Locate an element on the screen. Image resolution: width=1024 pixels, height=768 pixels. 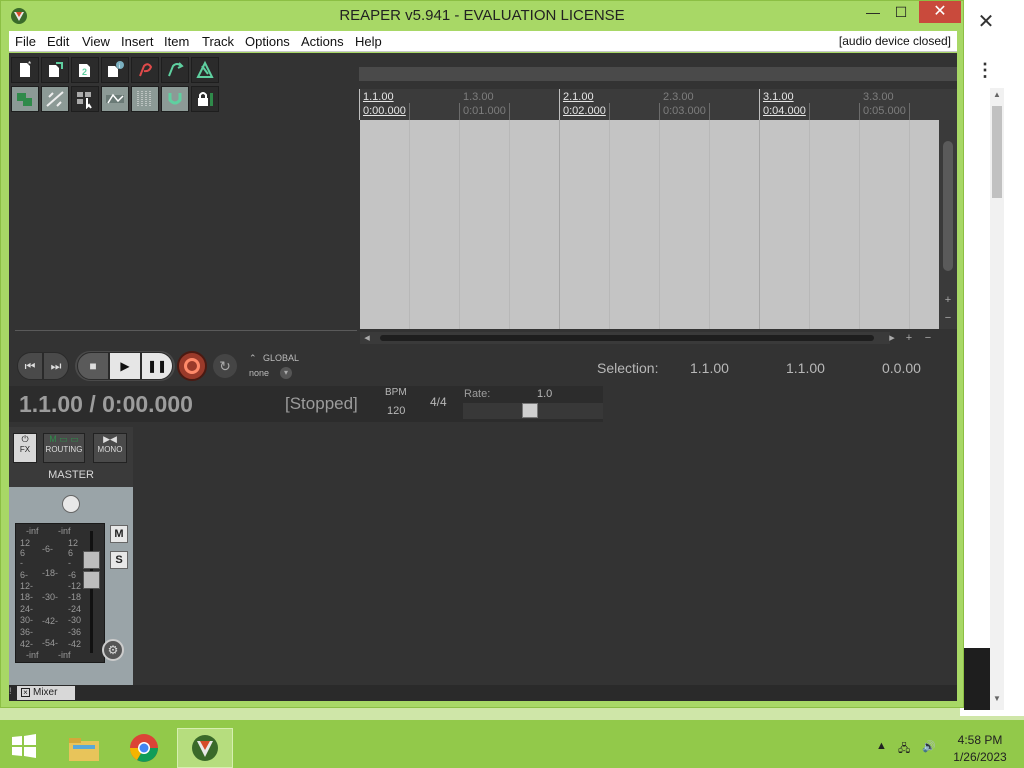
automation-dropdown-icon: ▾ is located at coordinates (286, 373).